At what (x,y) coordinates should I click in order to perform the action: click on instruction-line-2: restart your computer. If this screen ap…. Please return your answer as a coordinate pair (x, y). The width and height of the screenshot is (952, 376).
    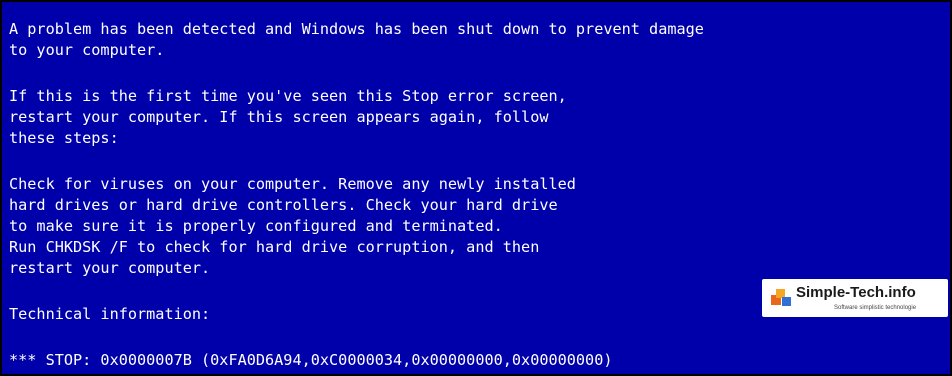
    Looking at the image, I should click on (279, 117).